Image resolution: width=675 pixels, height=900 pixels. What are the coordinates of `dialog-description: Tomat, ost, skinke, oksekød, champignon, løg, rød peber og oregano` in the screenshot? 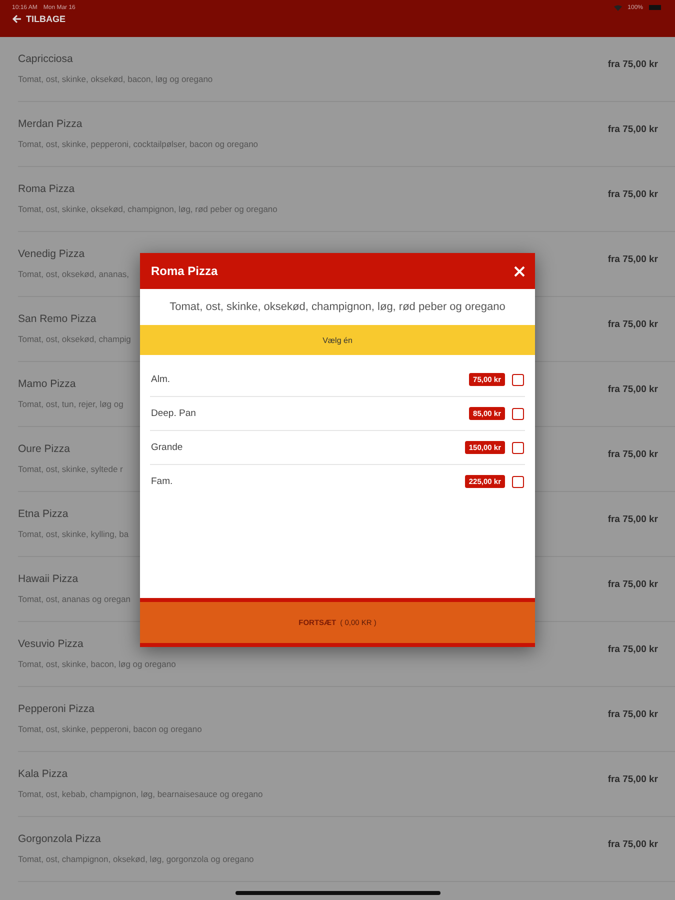 It's located at (337, 307).